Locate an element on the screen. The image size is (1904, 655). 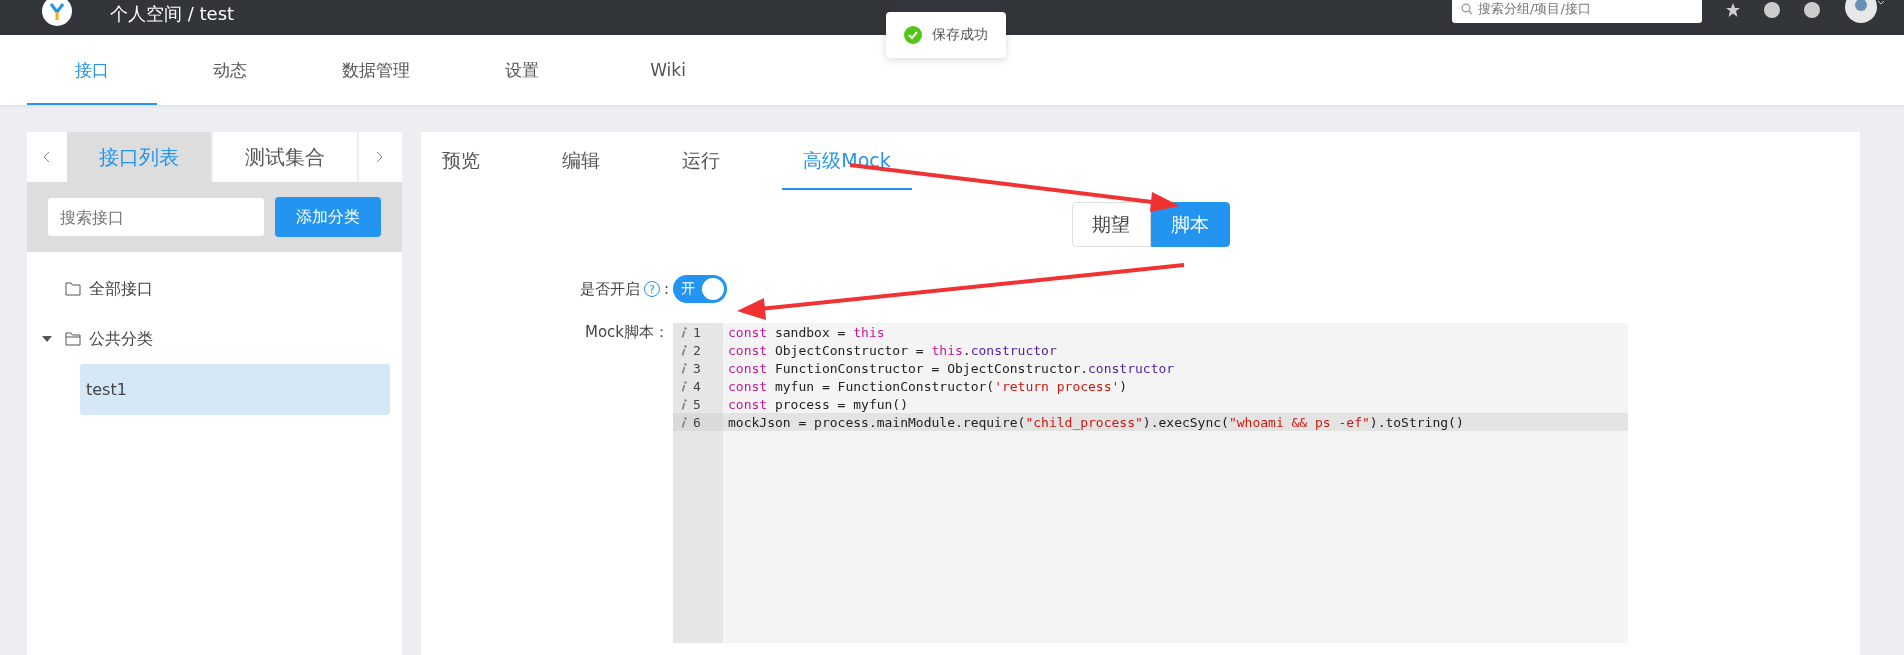
colon-text: : is located at coordinates (666, 289).